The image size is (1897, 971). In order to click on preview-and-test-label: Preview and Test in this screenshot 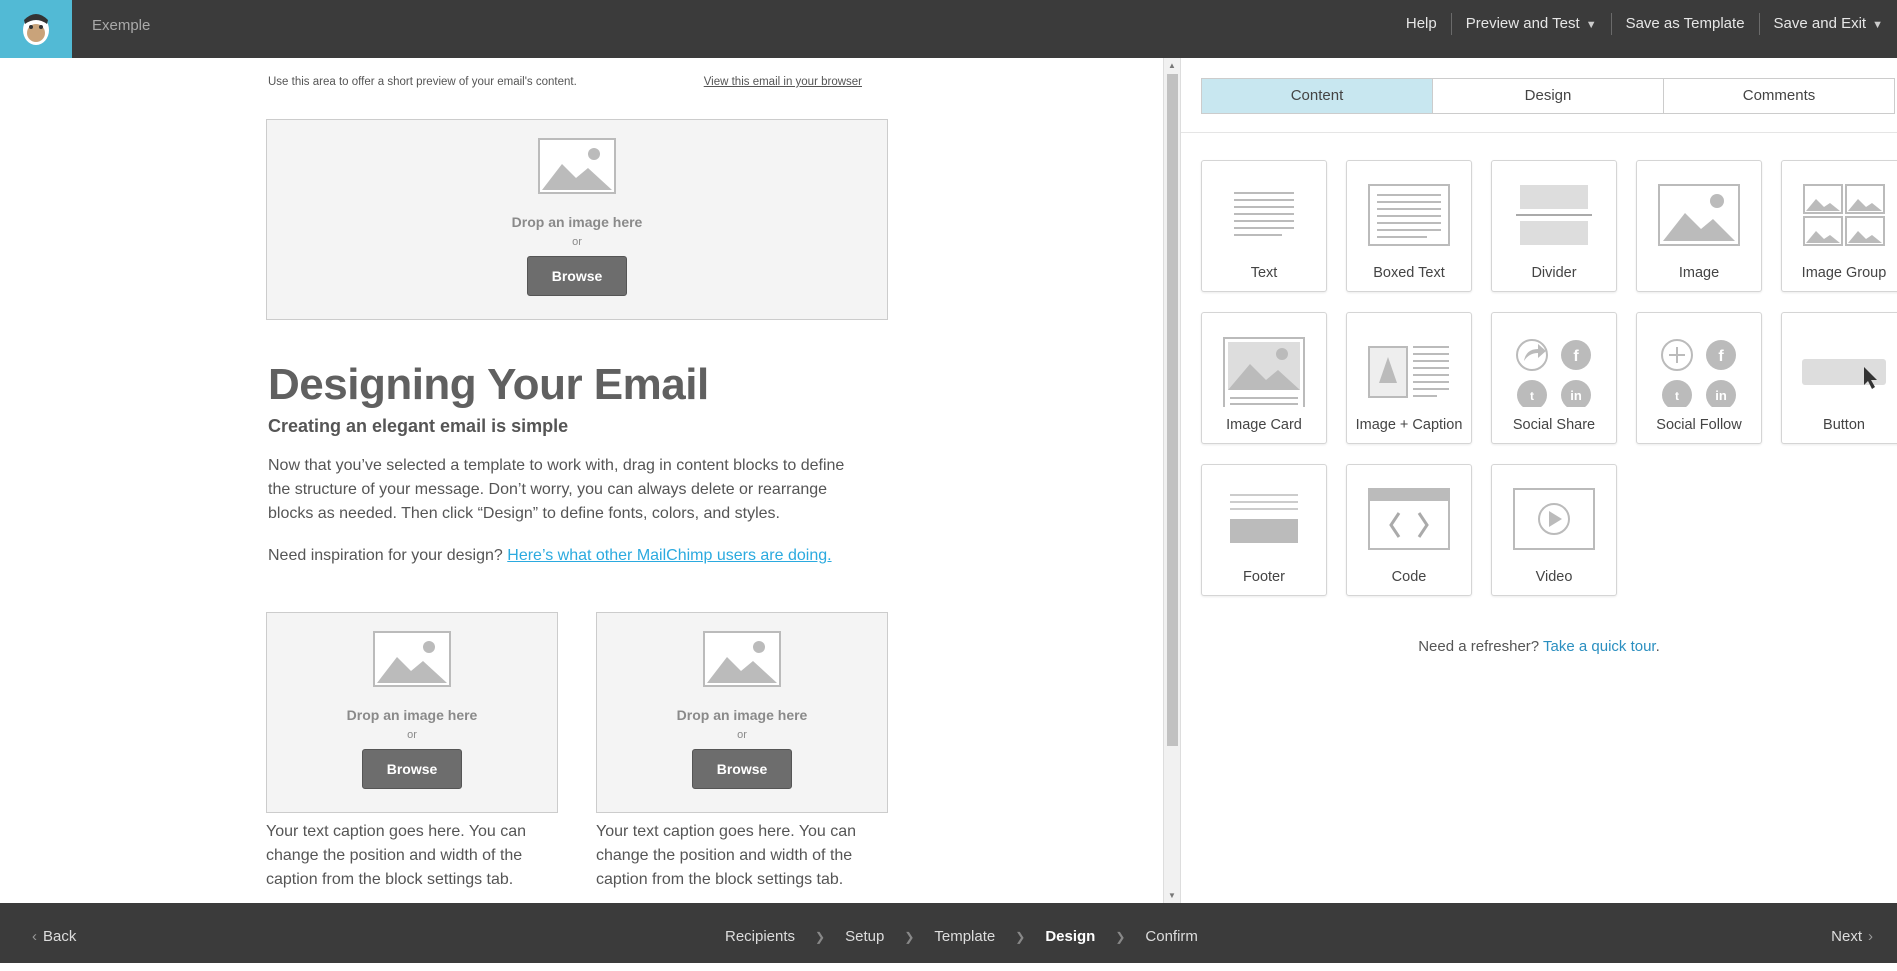, I will do `click(1522, 23)`.